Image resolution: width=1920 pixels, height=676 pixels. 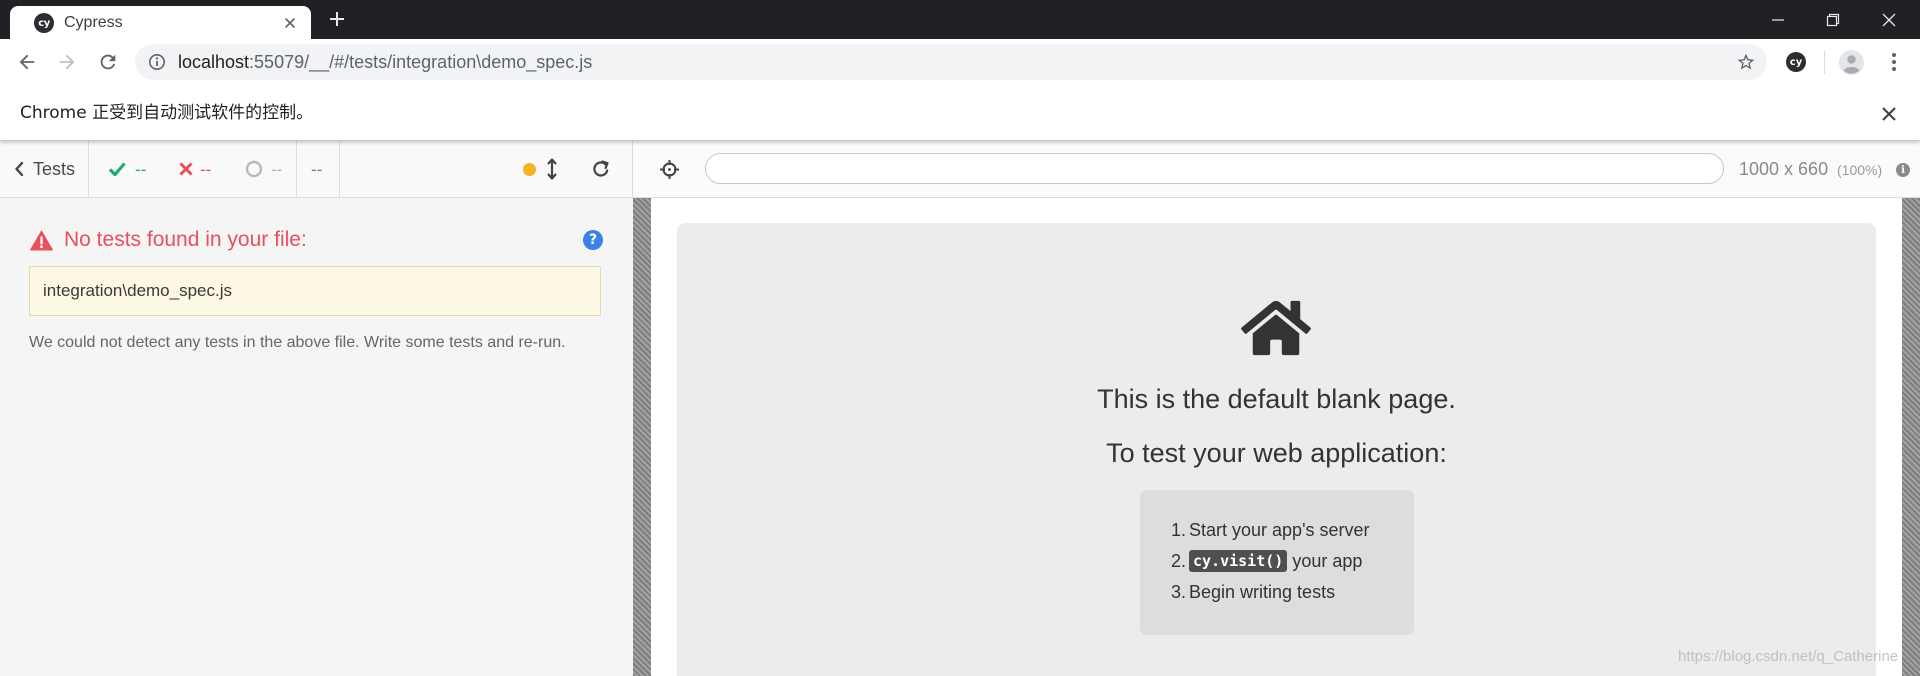 I want to click on failed-stat: --, so click(x=198, y=169).